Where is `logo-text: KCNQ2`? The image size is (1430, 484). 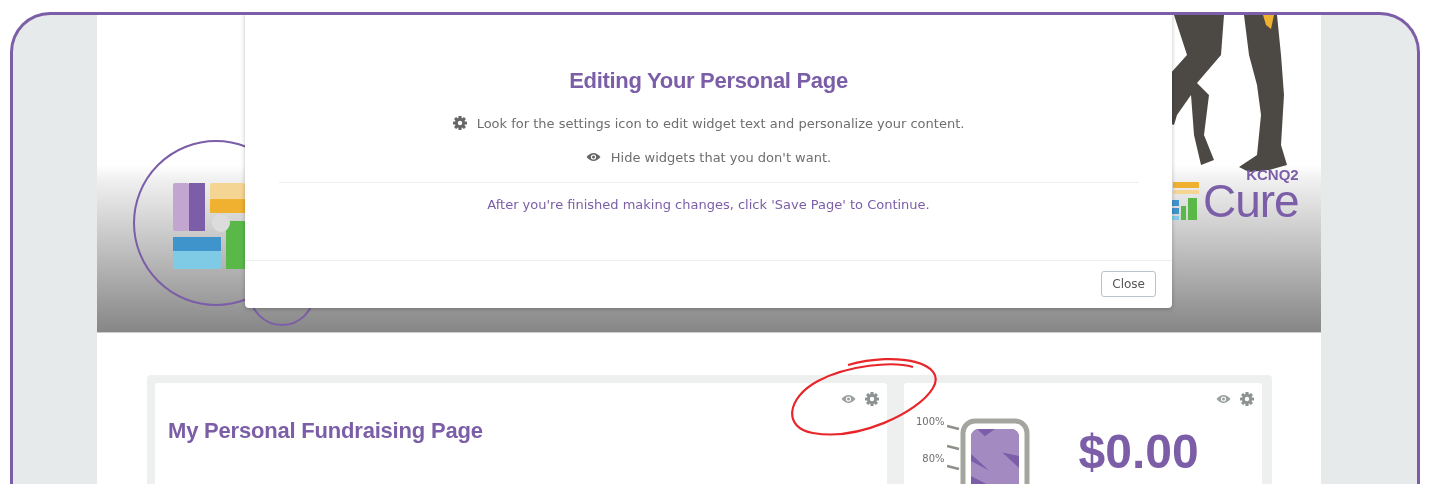
logo-text: KCNQ2 is located at coordinates (1272, 175).